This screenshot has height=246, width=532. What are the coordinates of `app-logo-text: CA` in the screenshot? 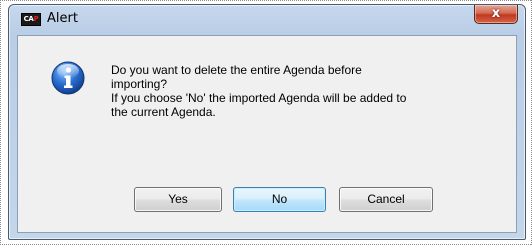 It's located at (28, 19).